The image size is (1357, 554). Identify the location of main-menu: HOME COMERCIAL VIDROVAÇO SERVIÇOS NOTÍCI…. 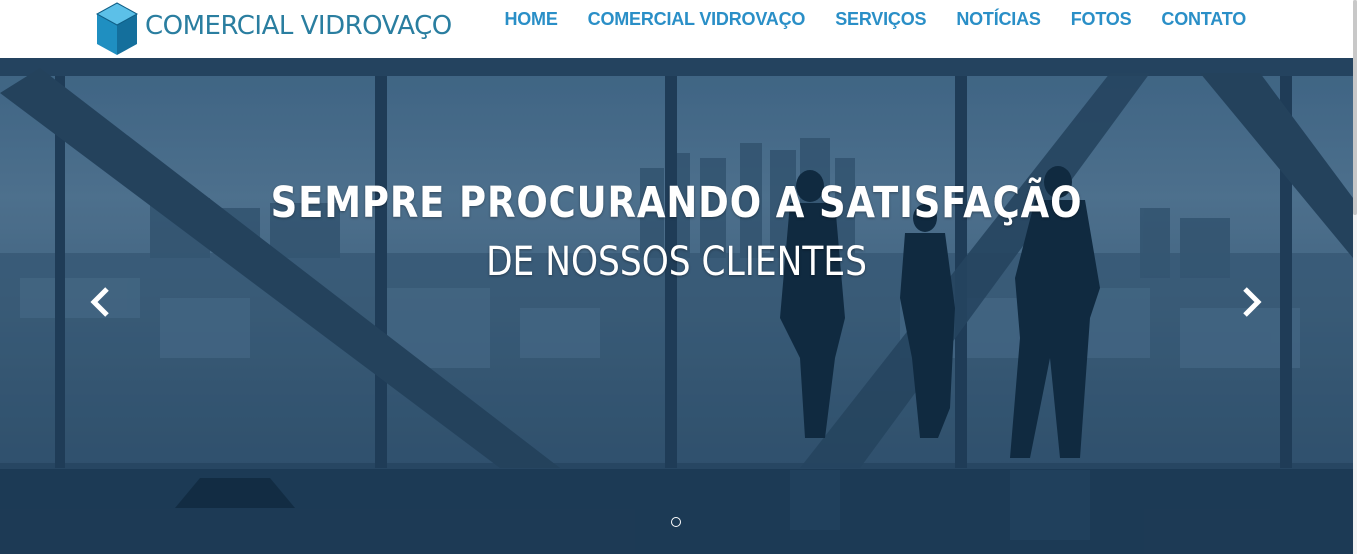
(860, 19).